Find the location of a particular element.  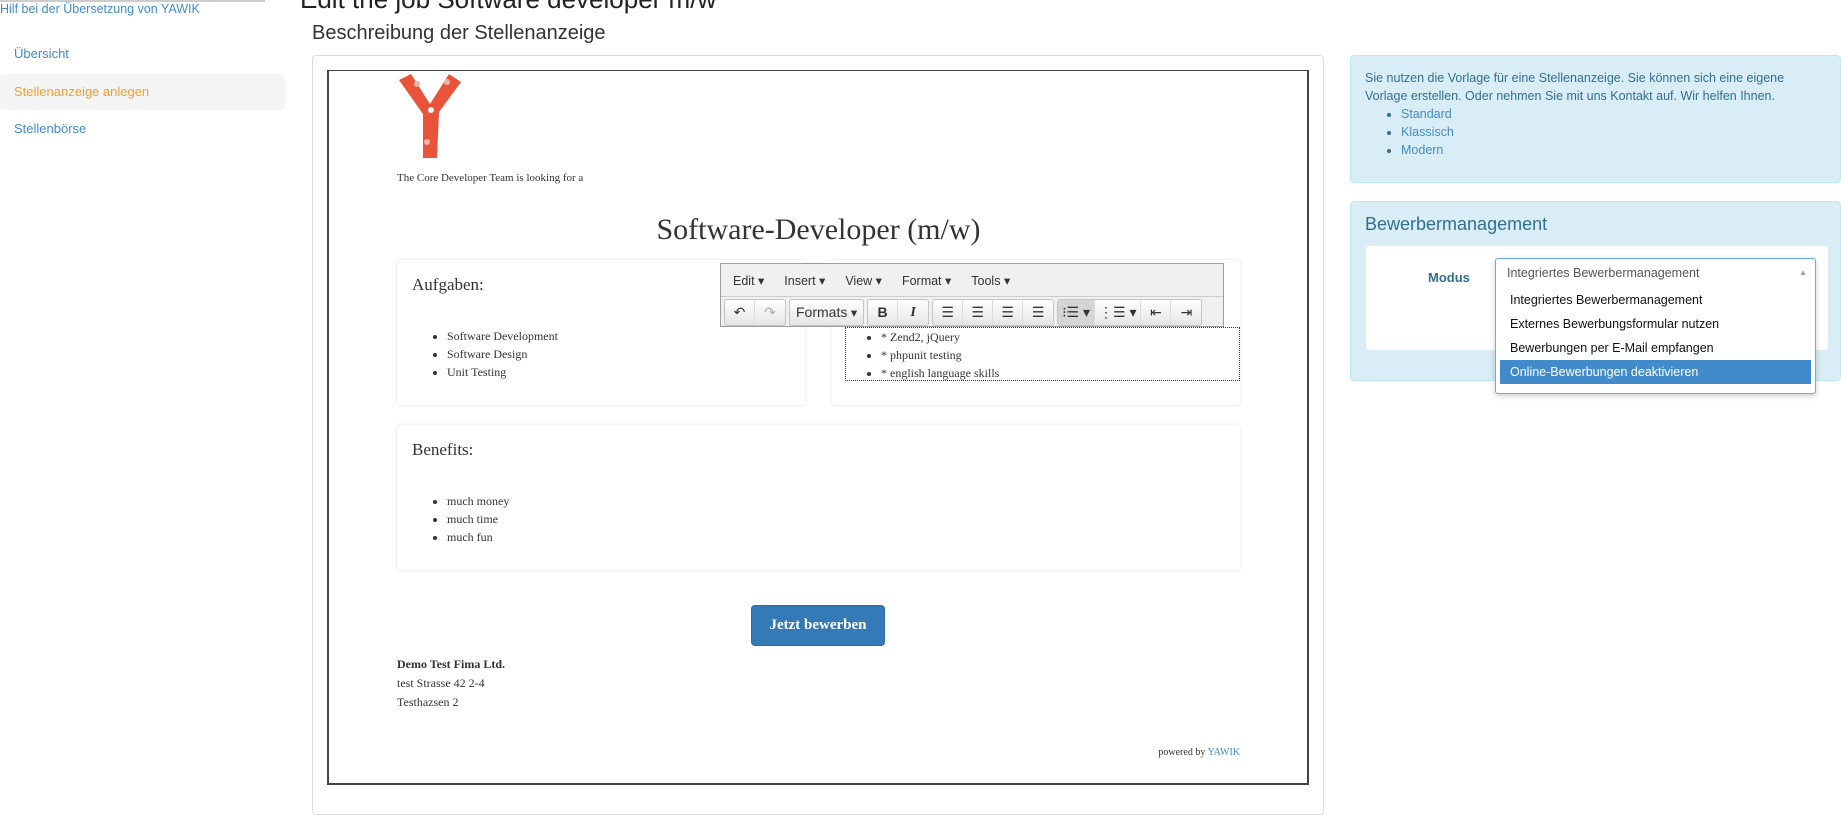

list-item: Software Development is located at coordinates (502, 336).